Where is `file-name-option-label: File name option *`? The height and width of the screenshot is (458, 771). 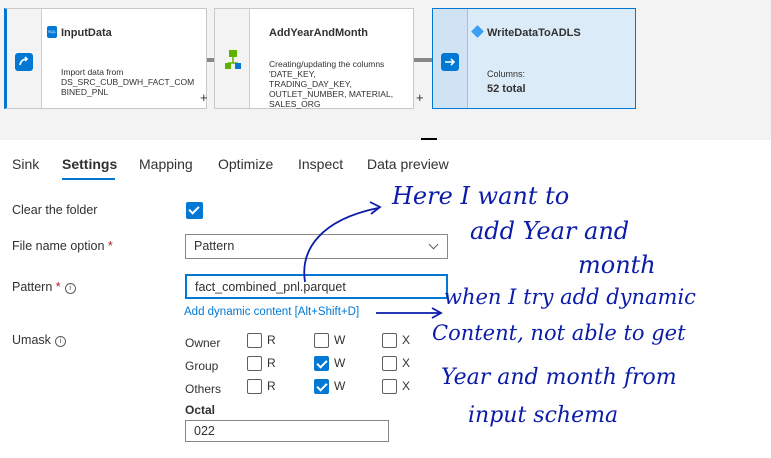
file-name-option-label: File name option * is located at coordinates (62, 246).